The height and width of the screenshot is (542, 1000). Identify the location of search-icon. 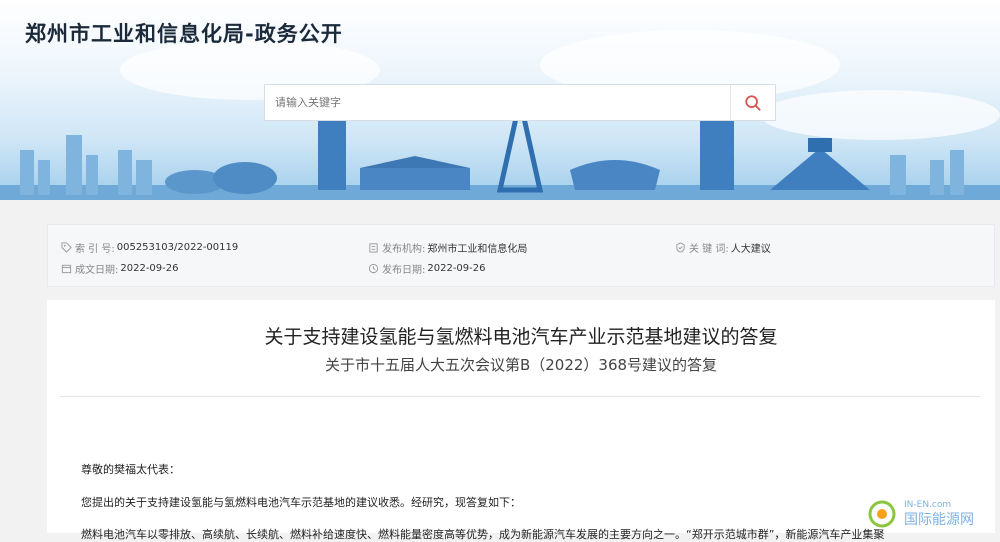
(753, 102).